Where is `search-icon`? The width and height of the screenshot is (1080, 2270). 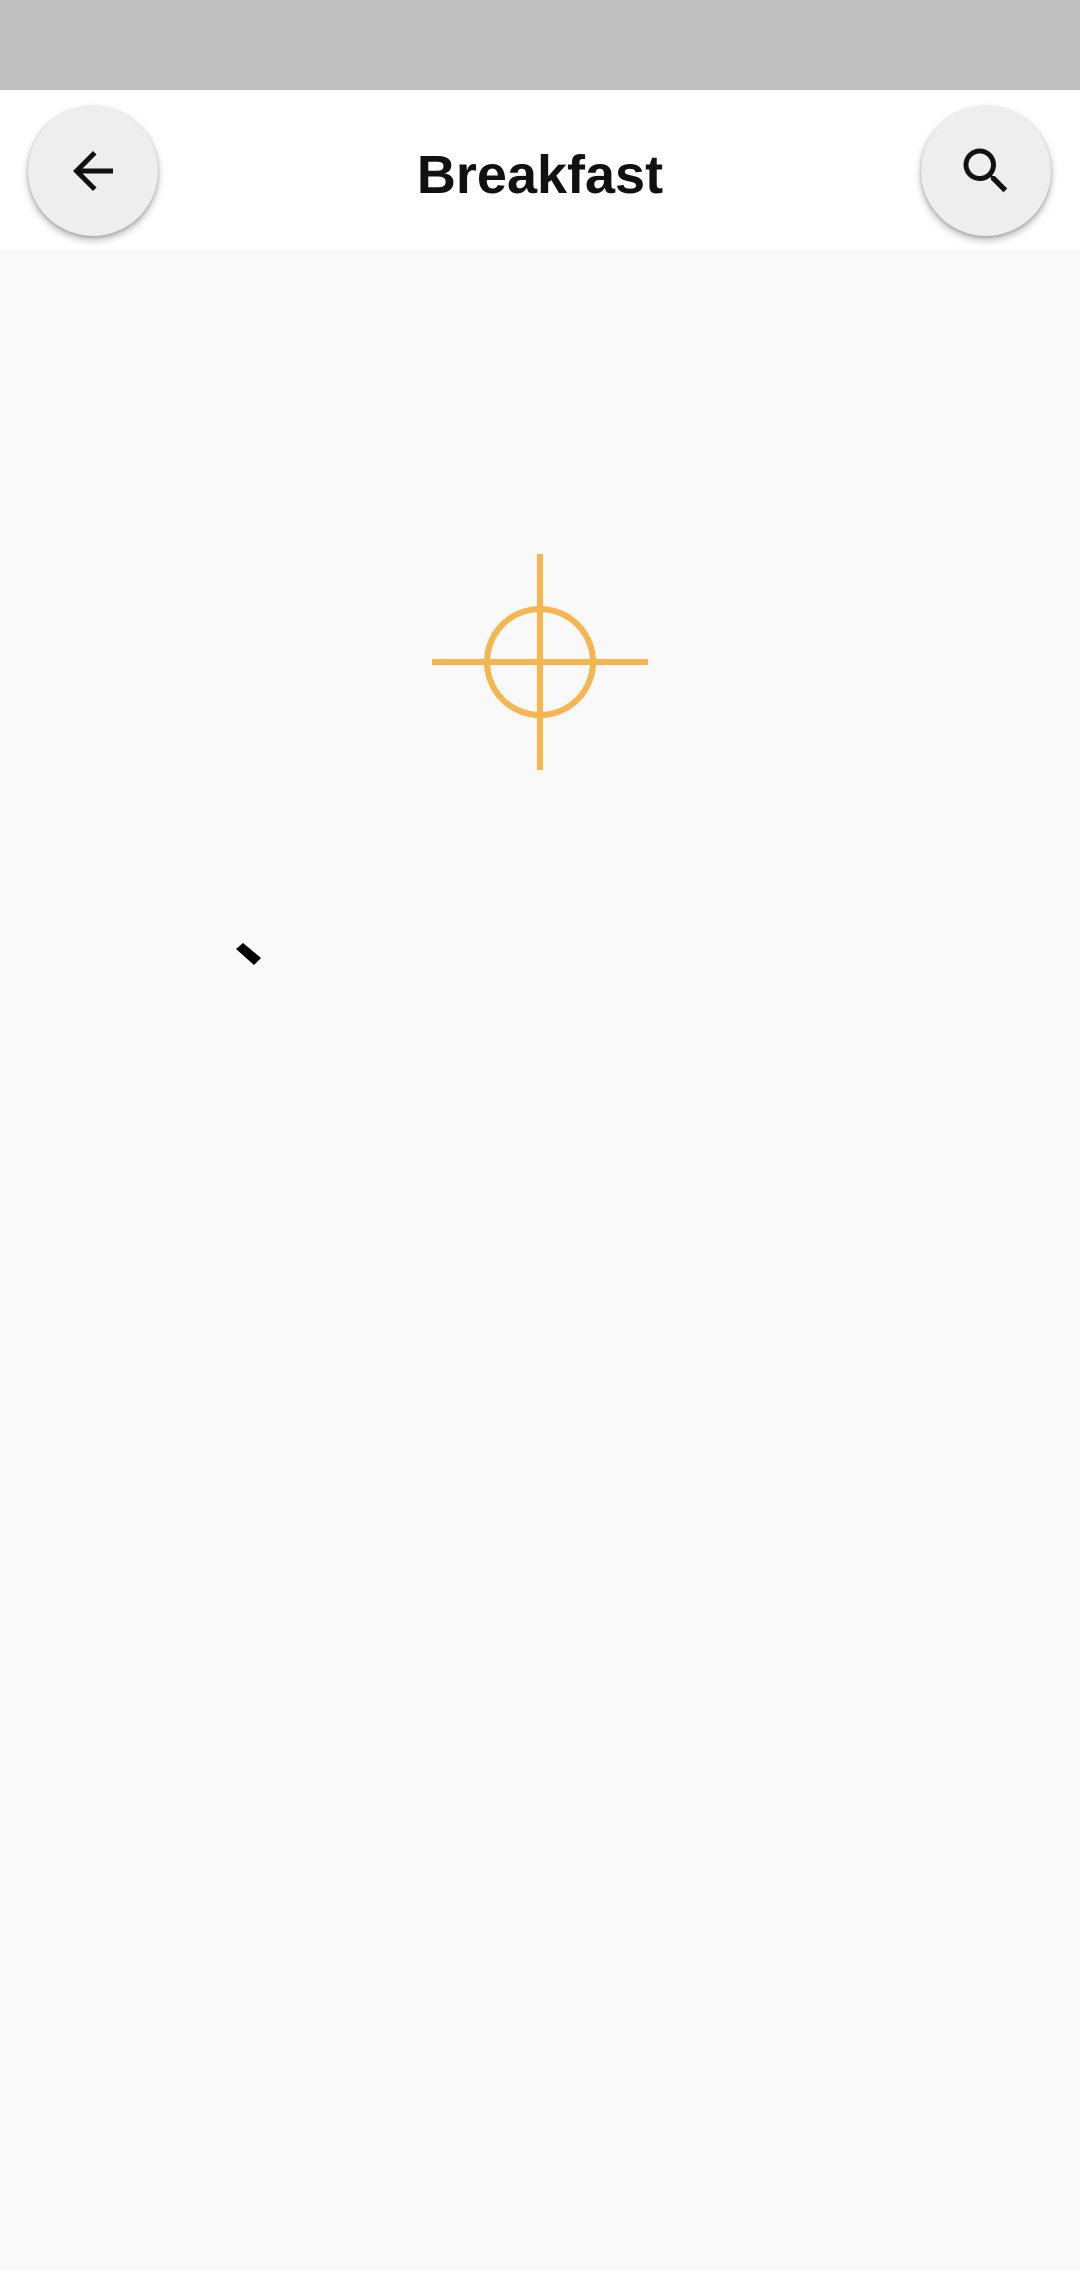
search-icon is located at coordinates (985, 170).